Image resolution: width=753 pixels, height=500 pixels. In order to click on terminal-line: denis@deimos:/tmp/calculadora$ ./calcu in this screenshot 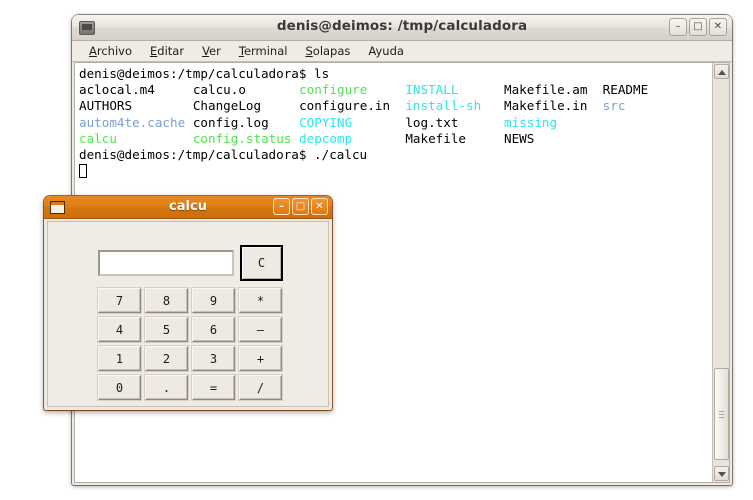, I will do `click(395, 155)`.